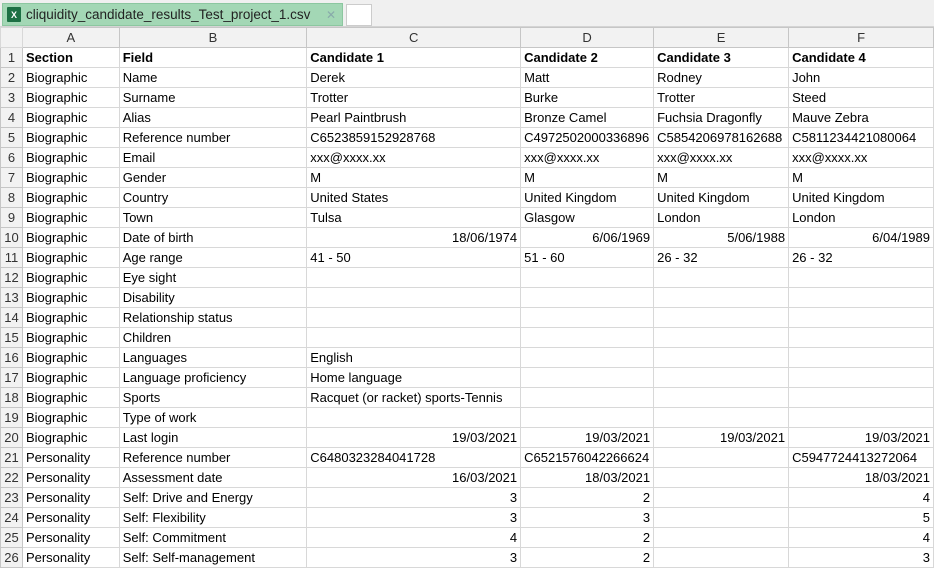 Image resolution: width=934 pixels, height=568 pixels. What do you see at coordinates (414, 357) in the screenshot?
I see `cell: English` at bounding box center [414, 357].